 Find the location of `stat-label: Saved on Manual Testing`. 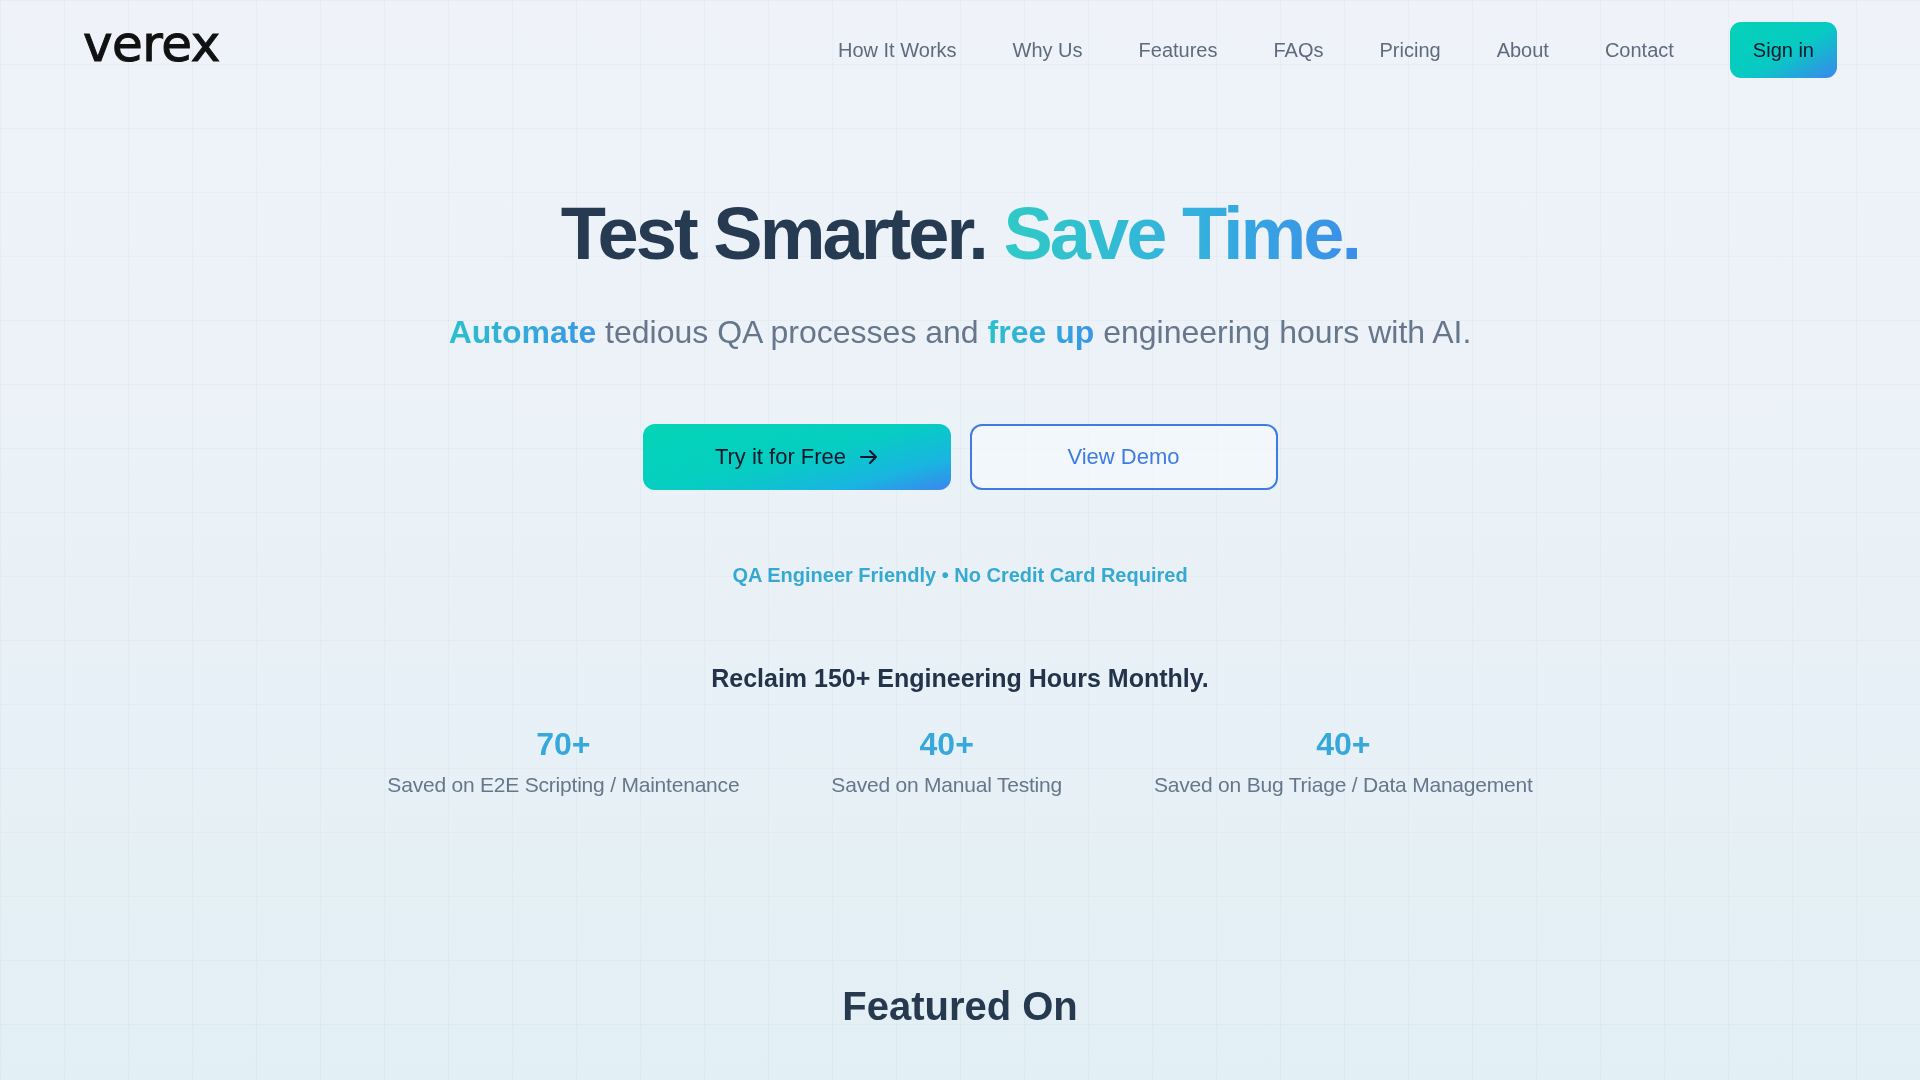

stat-label: Saved on Manual Testing is located at coordinates (946, 785).